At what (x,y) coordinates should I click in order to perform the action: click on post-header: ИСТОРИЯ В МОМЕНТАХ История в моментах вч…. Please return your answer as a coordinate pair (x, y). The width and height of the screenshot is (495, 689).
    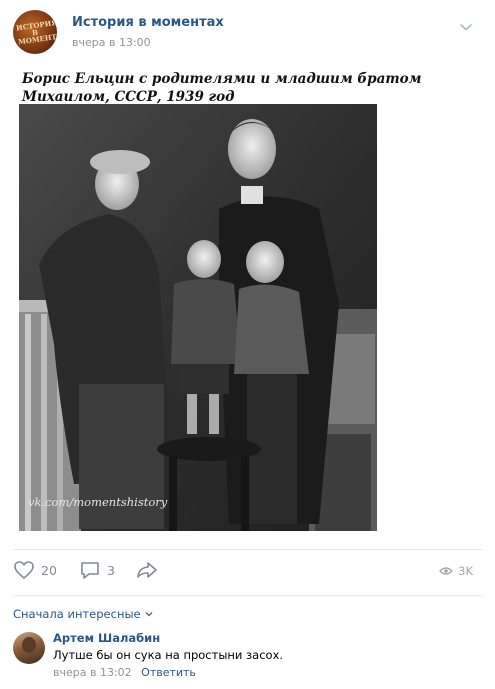
    Looking at the image, I should click on (248, 34).